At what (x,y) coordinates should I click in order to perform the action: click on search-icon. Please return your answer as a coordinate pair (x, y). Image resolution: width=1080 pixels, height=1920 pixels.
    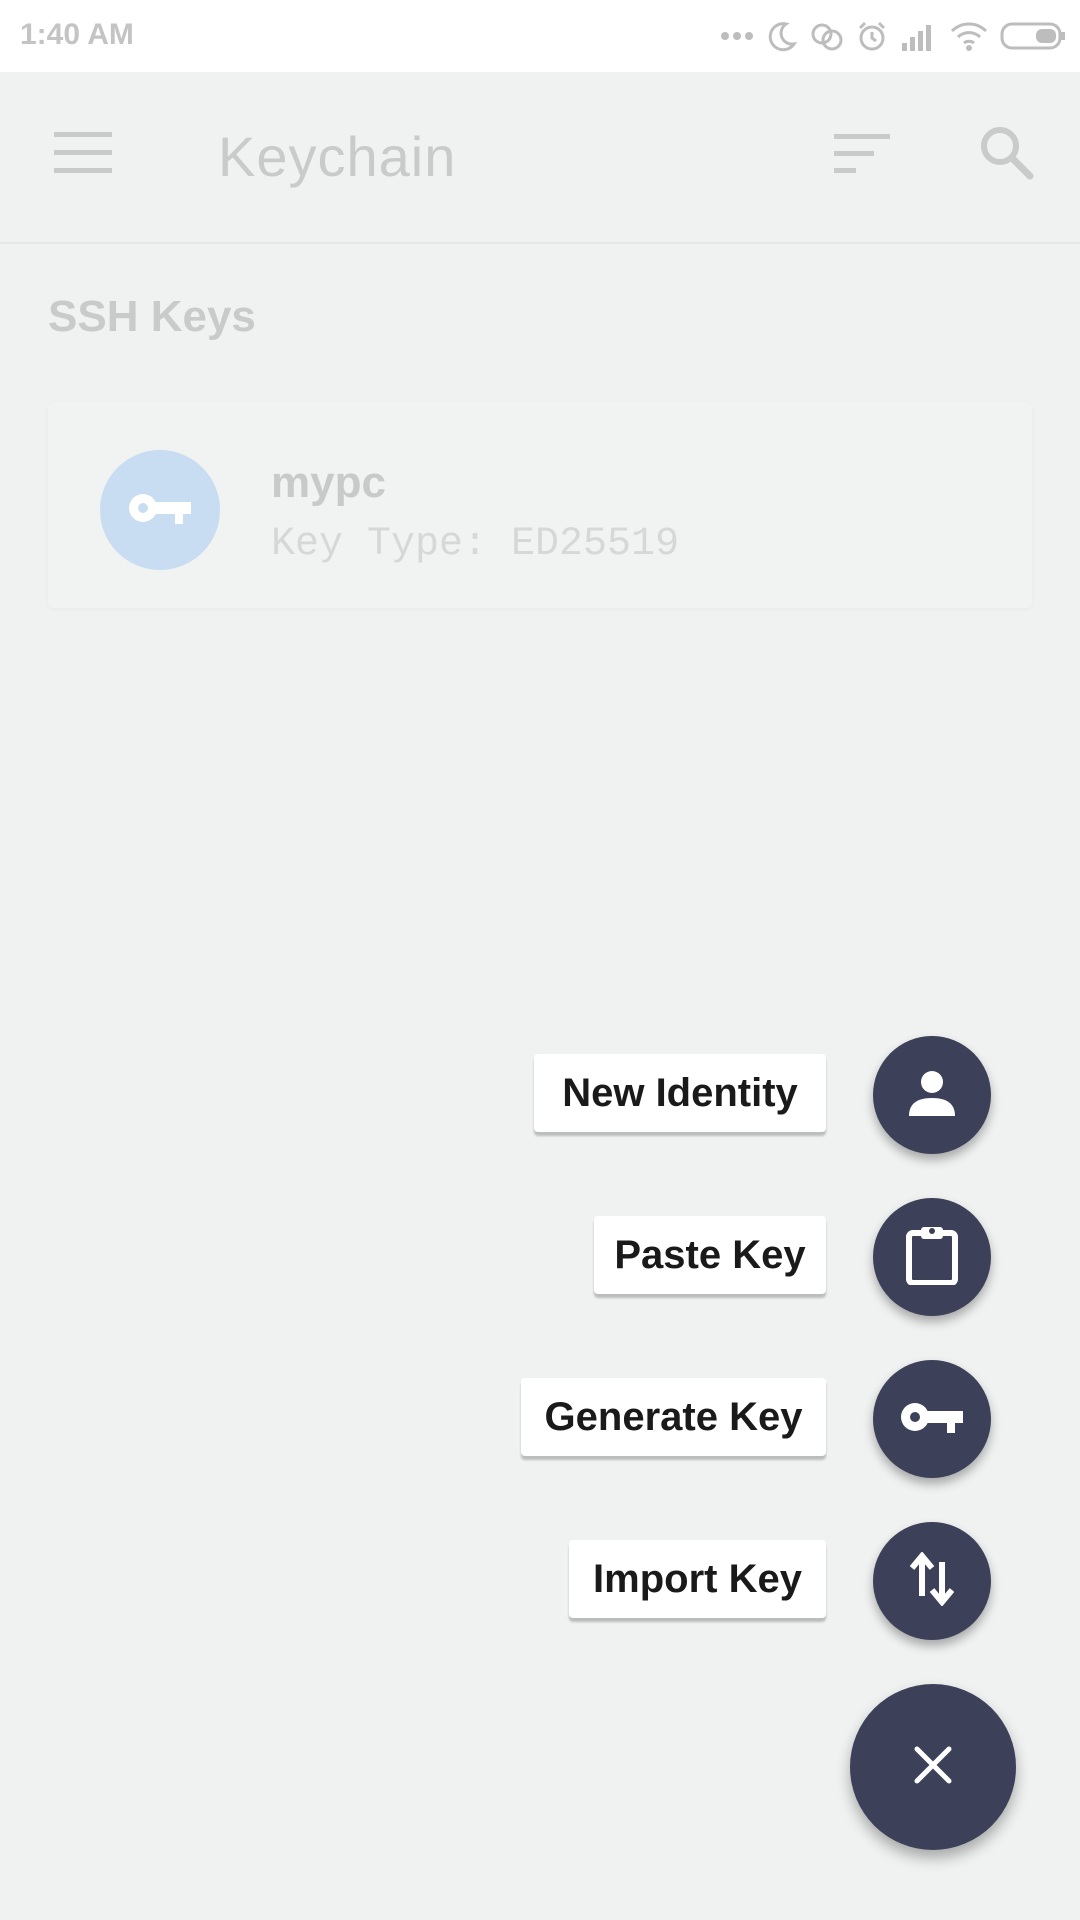
    Looking at the image, I should click on (1006, 154).